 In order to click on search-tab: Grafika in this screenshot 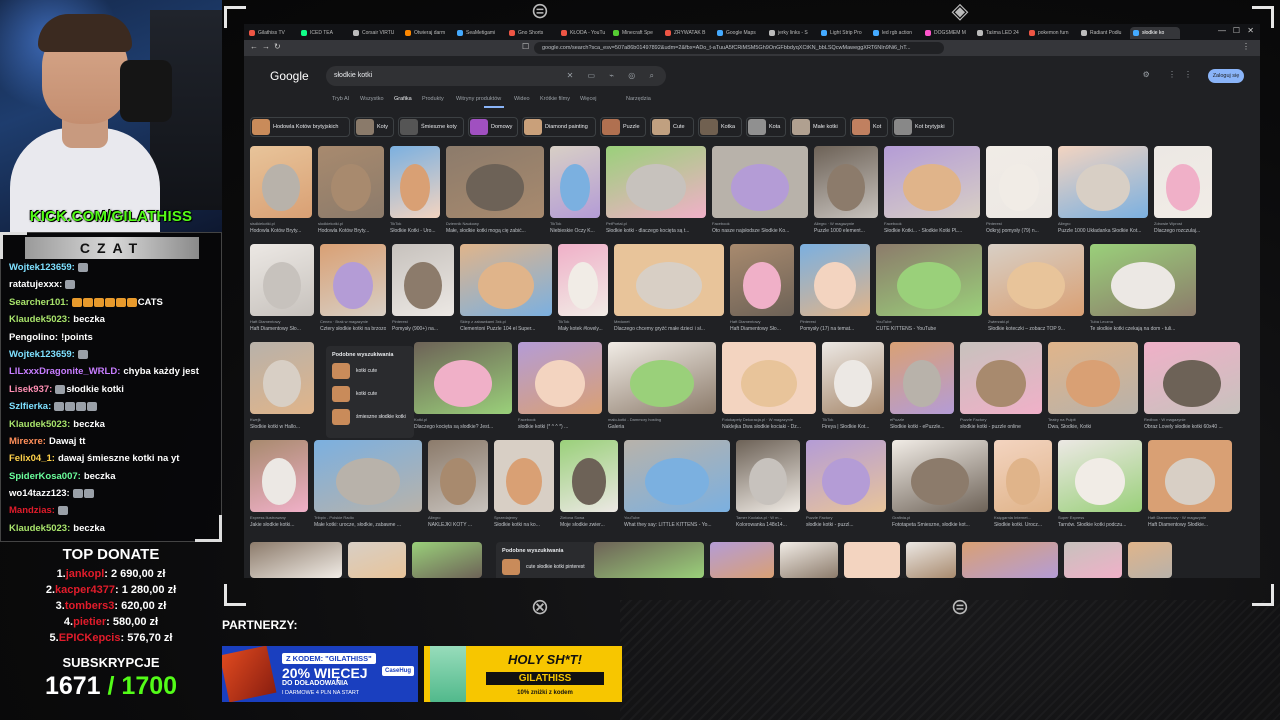, I will do `click(403, 99)`.